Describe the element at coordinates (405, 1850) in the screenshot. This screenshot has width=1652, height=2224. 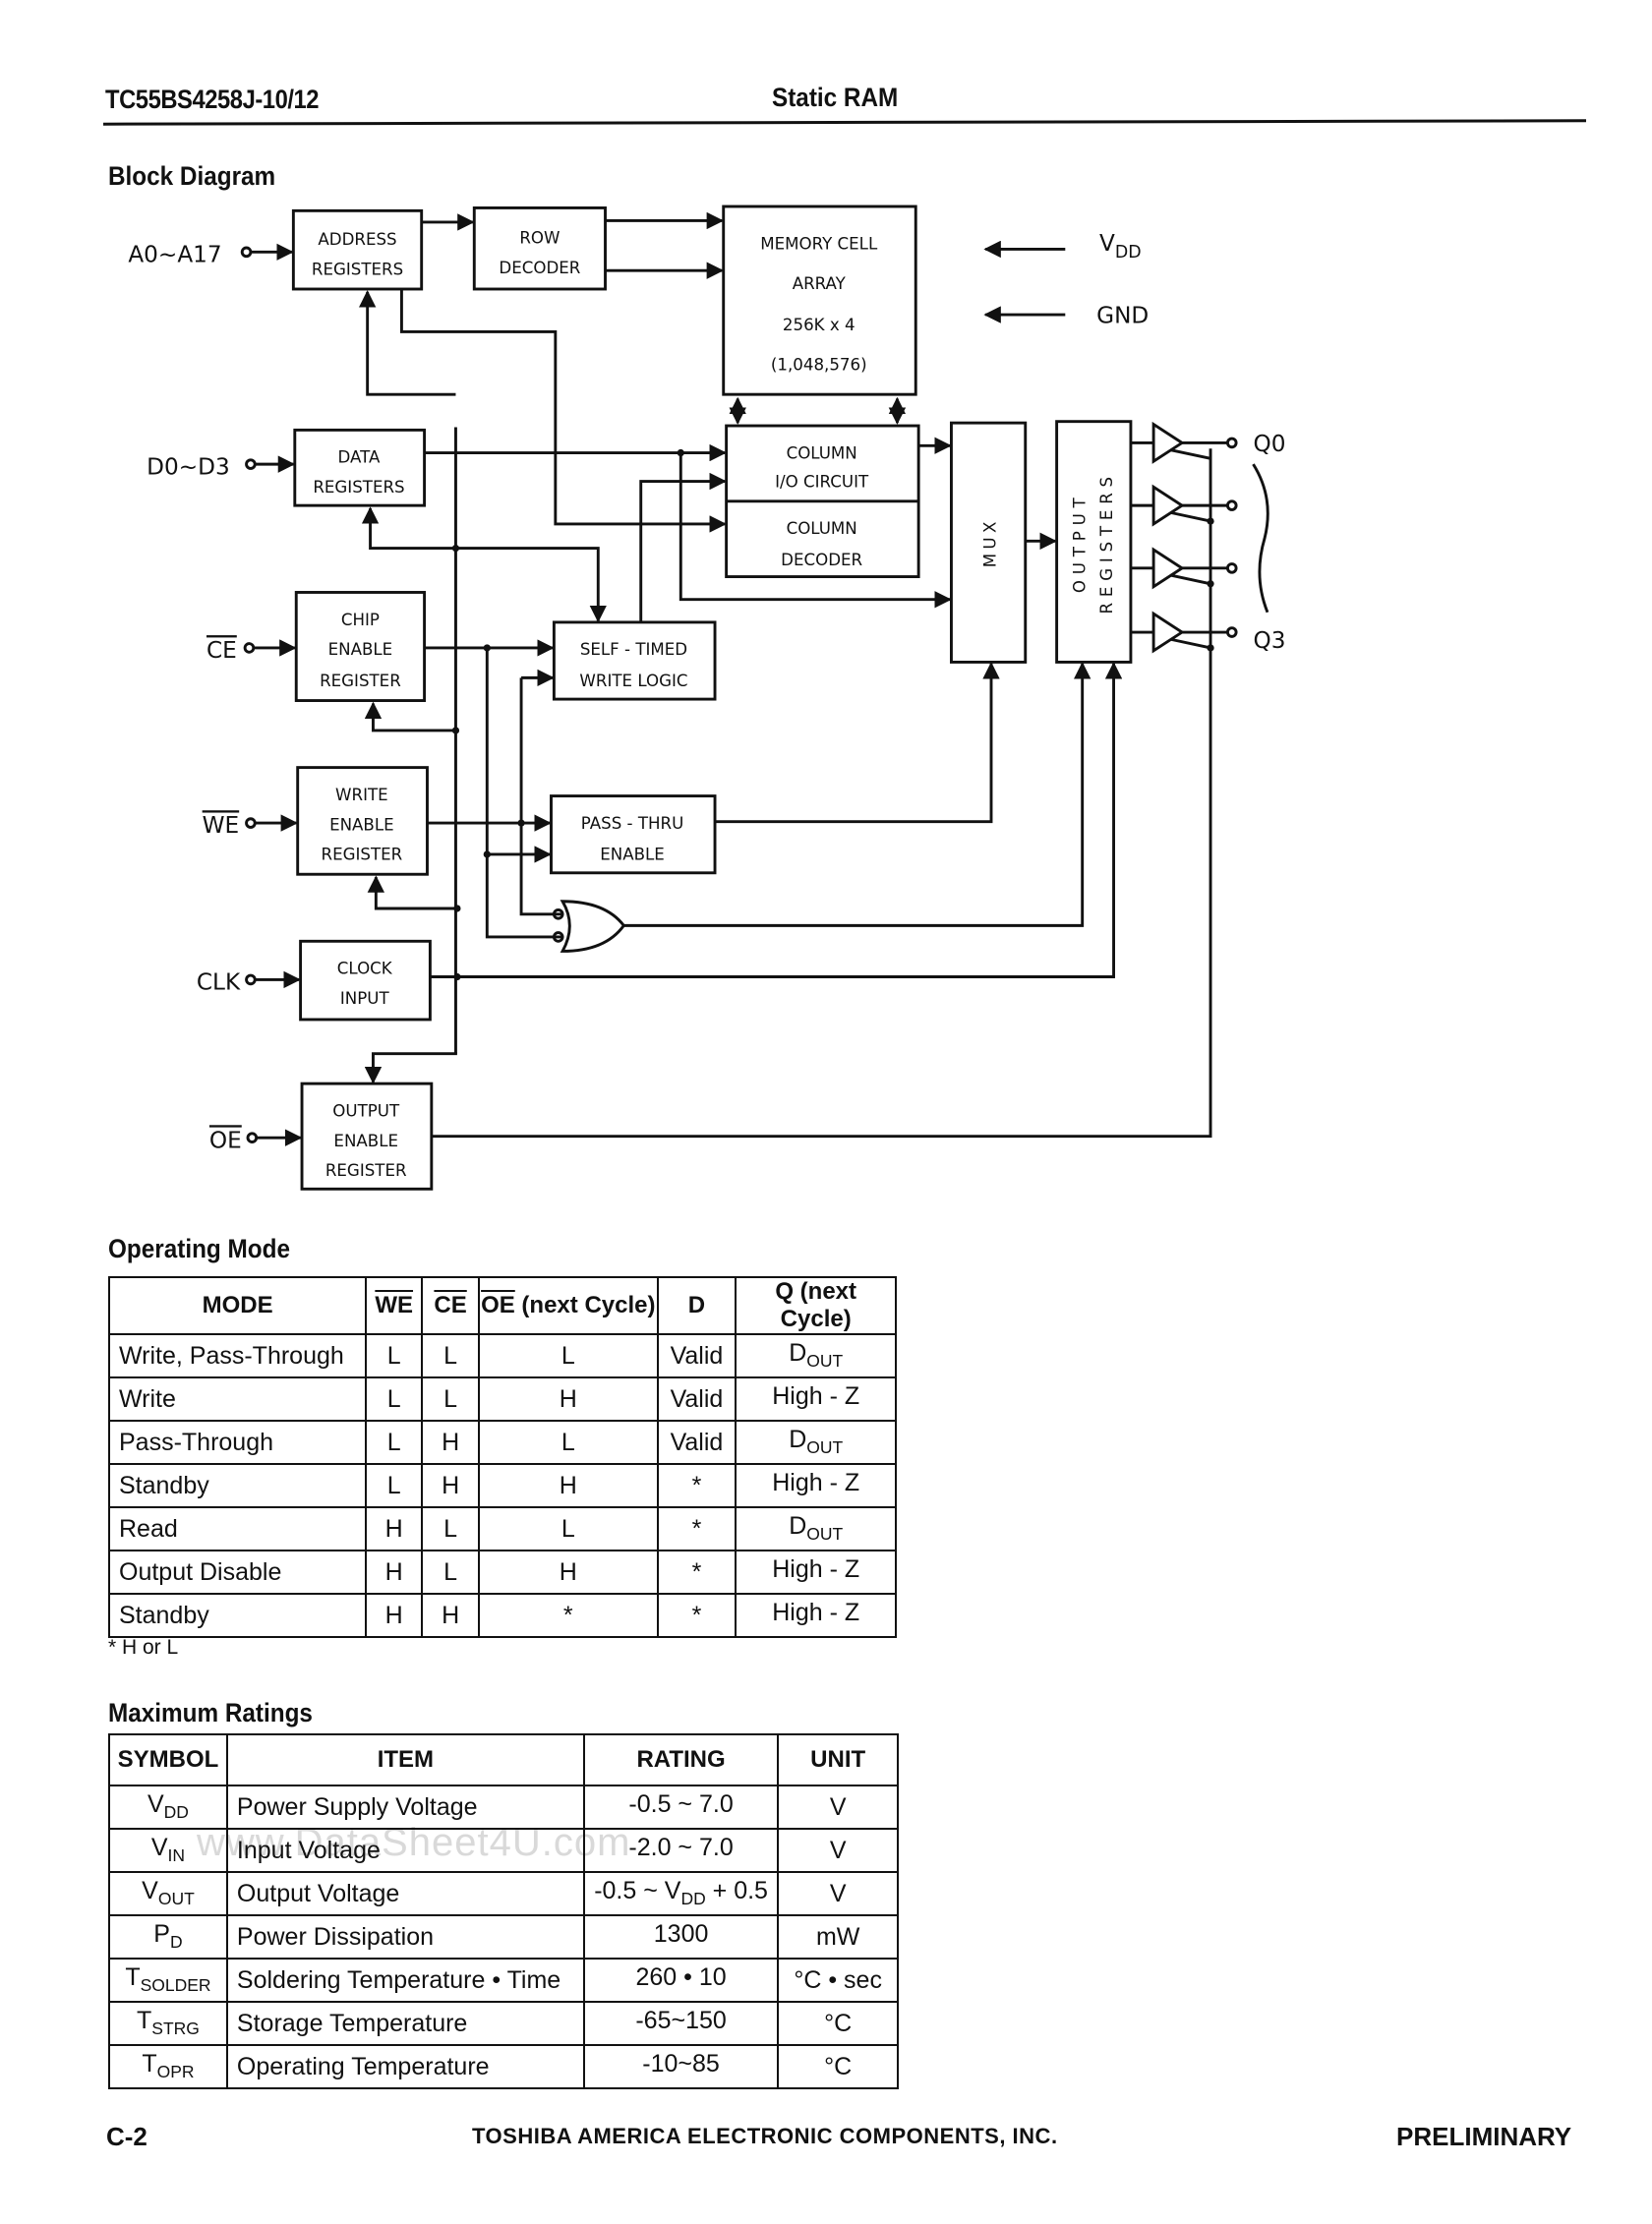
I see `item-cell: Input Voltage` at that location.